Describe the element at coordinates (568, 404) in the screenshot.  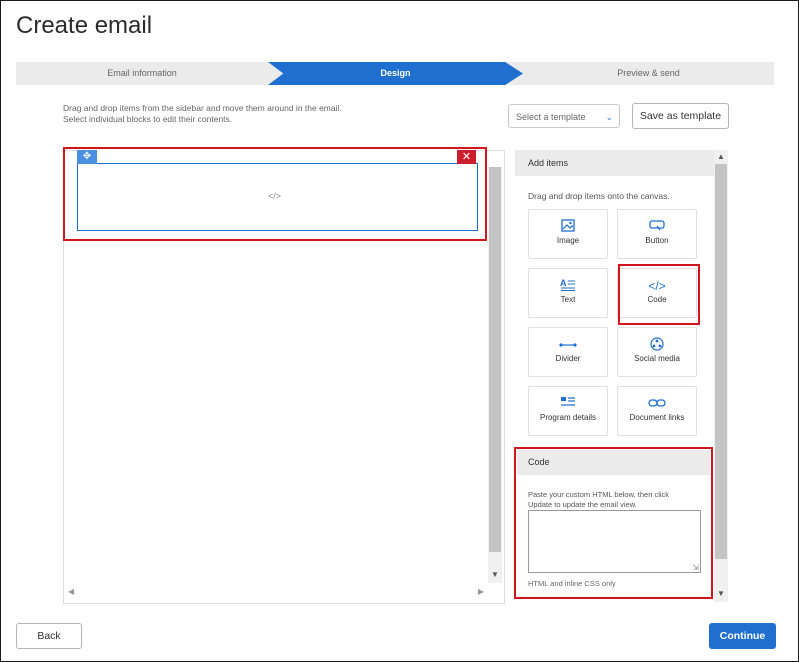
I see `program-details-icon` at that location.